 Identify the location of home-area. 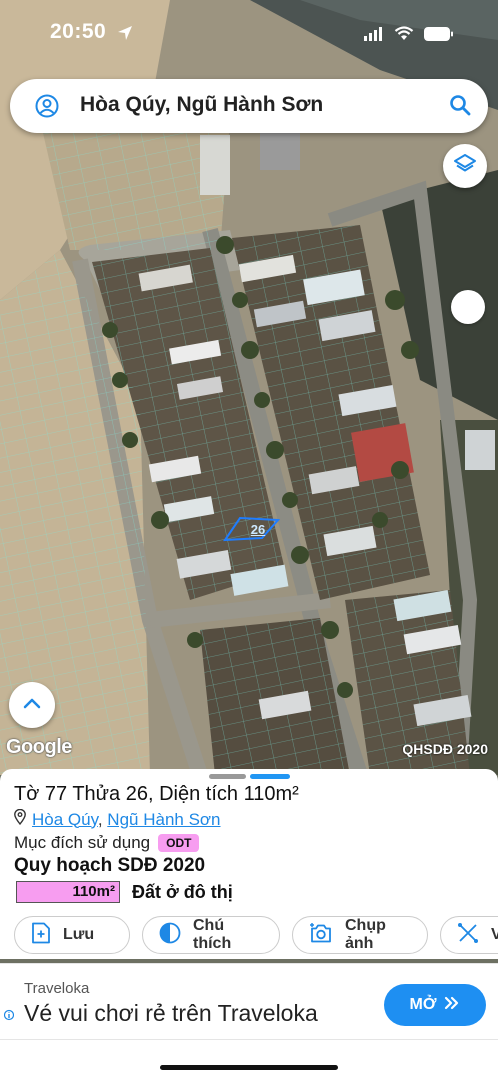
(249, 1060).